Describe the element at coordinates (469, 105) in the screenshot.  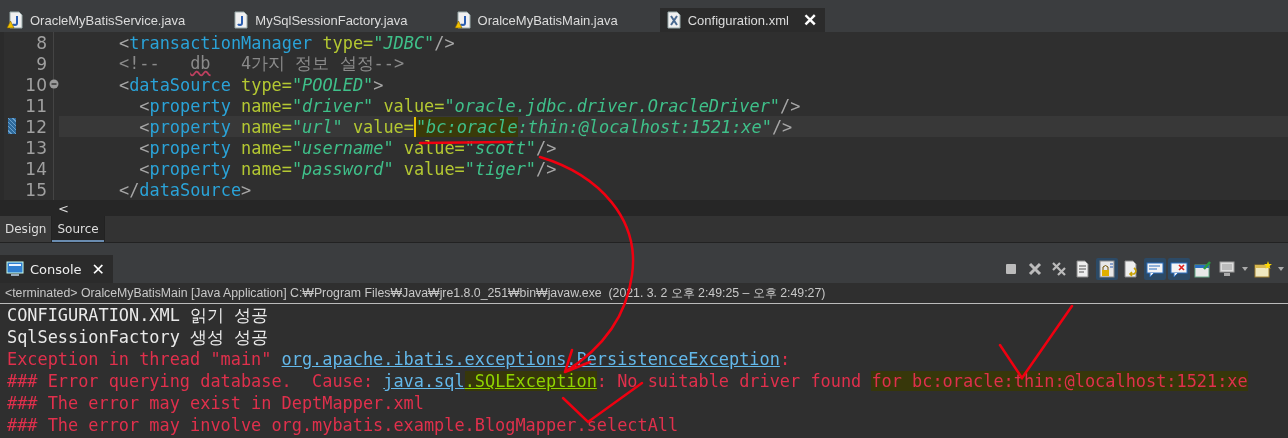
I see `code-line: <property name="driver" value="oracle.jdbc.driver.OracleDriver"/>` at that location.